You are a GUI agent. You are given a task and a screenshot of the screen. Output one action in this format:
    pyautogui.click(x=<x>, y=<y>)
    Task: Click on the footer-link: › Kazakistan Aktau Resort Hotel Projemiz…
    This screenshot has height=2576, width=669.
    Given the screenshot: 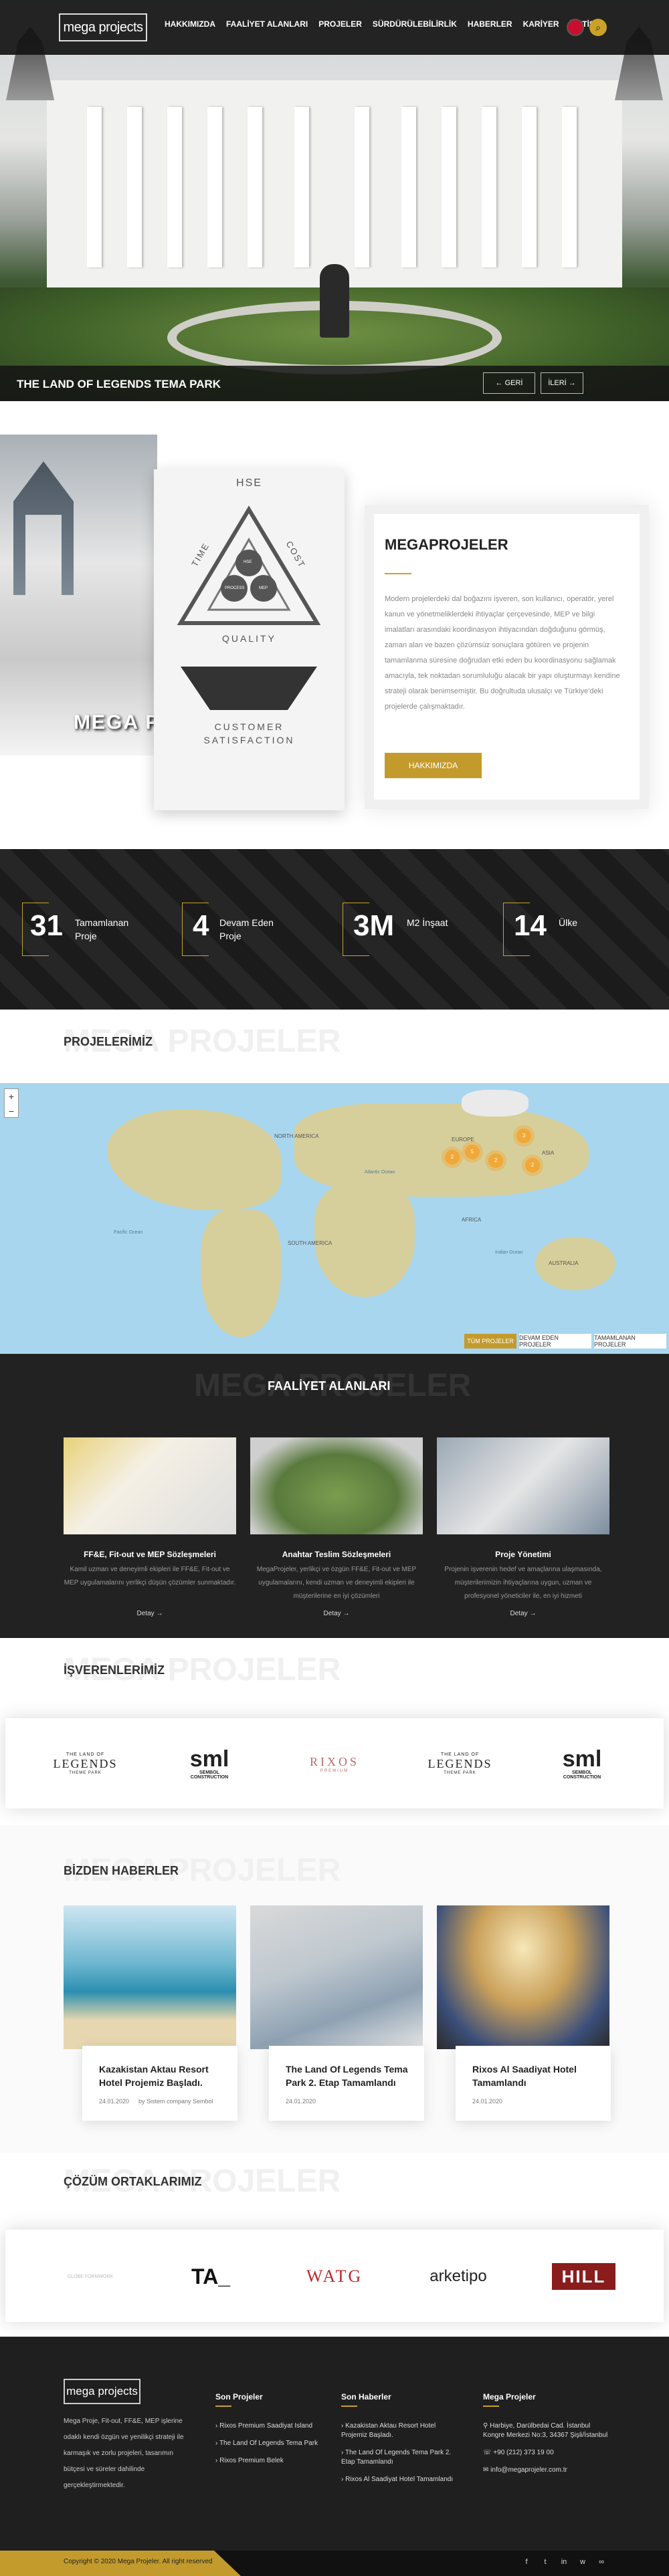 What is the action you would take?
    pyautogui.click(x=398, y=2431)
    